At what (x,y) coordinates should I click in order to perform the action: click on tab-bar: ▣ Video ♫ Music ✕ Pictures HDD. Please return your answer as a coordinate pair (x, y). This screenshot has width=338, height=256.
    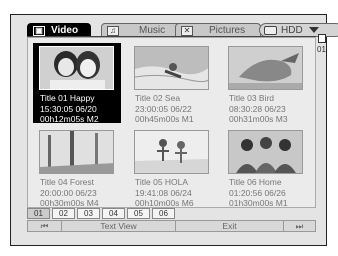
    Looking at the image, I should click on (182, 30).